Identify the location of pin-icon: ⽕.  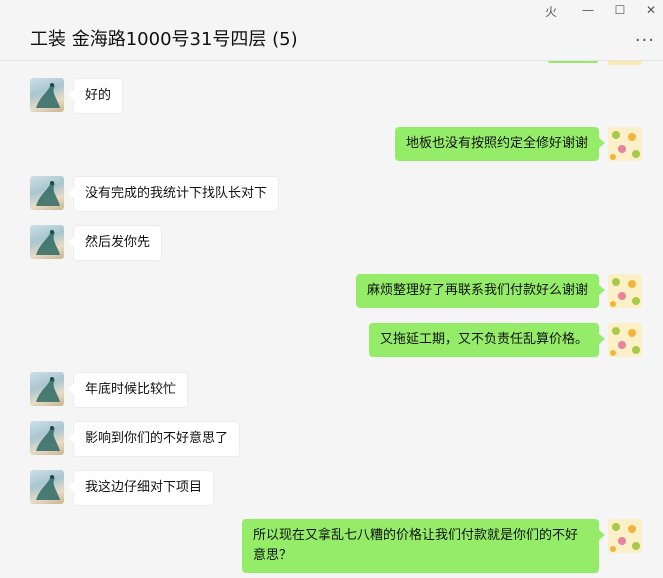
(551, 11).